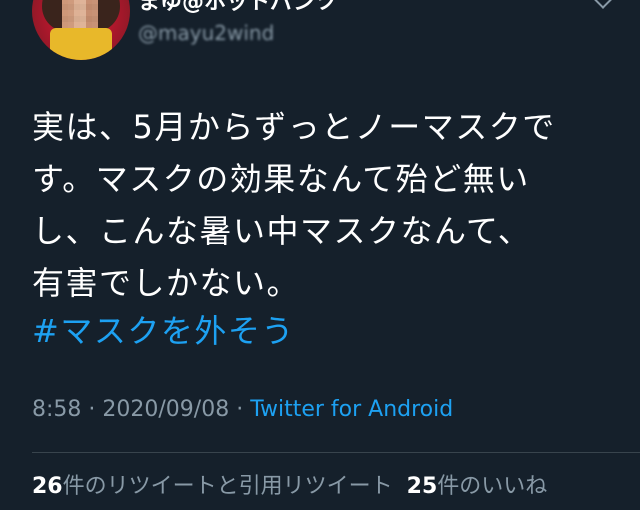 This screenshot has width=640, height=510. I want to click on retweet-label: 件のリツイートと引用リツイート, so click(227, 486).